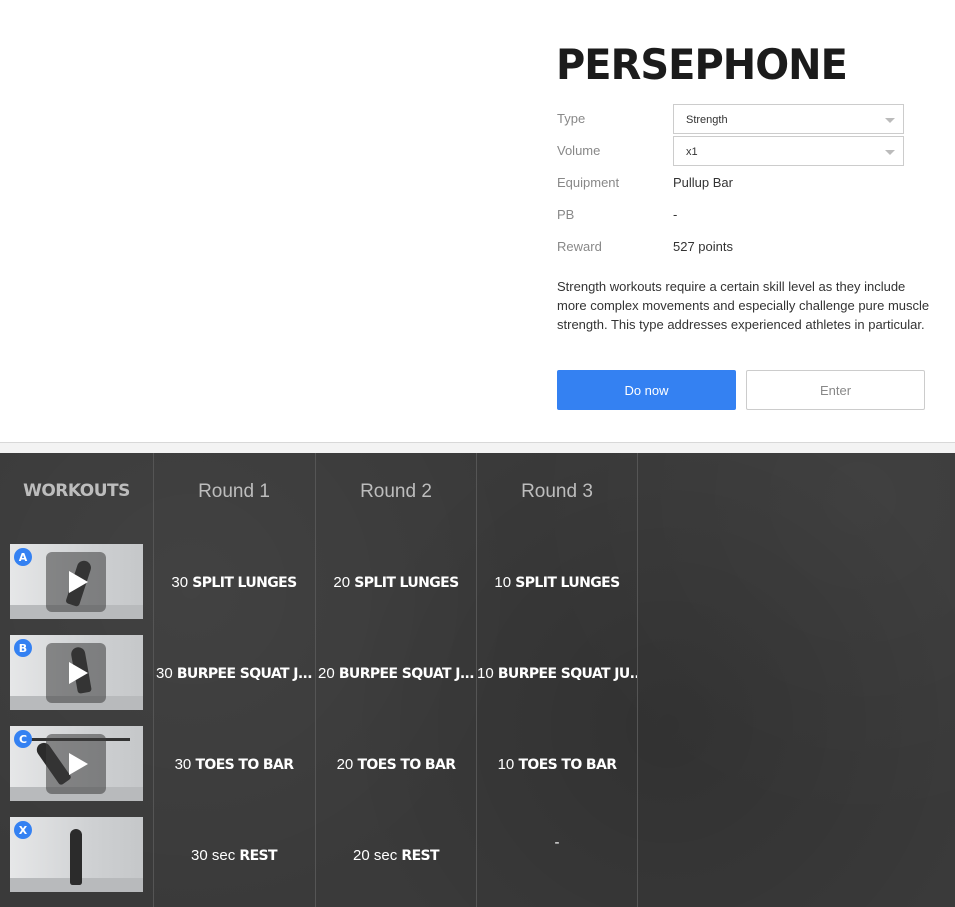 The width and height of the screenshot is (955, 907). What do you see at coordinates (557, 764) in the screenshot?
I see `table-cell: 10 TOES TO BAR` at bounding box center [557, 764].